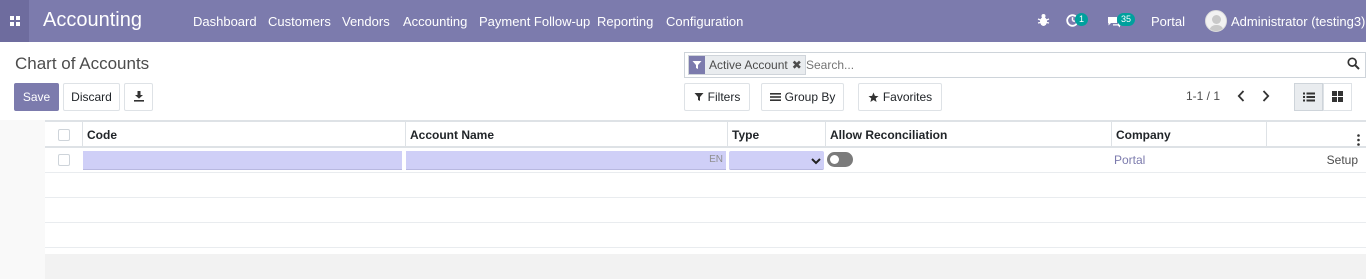  I want to click on language-tag: EN, so click(716, 159).